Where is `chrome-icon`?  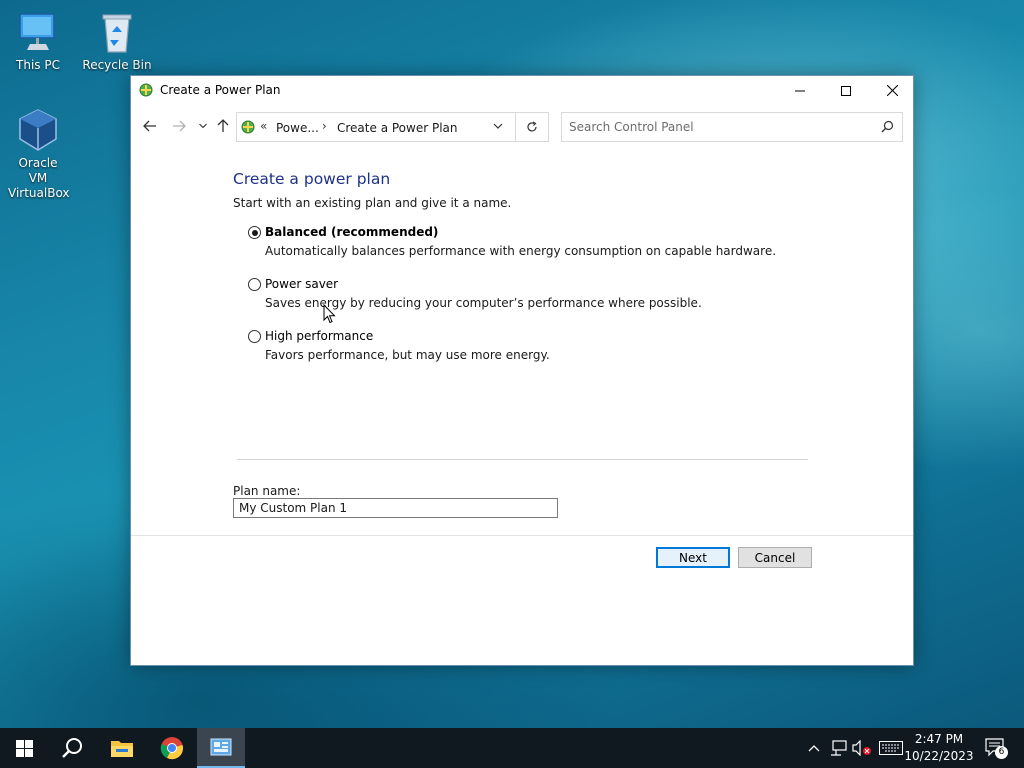 chrome-icon is located at coordinates (171, 748).